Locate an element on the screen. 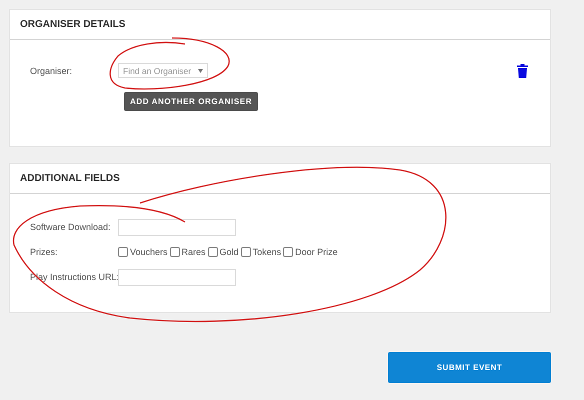 This screenshot has height=400, width=584. organiser-select: Find an Organiser is located at coordinates (163, 70).